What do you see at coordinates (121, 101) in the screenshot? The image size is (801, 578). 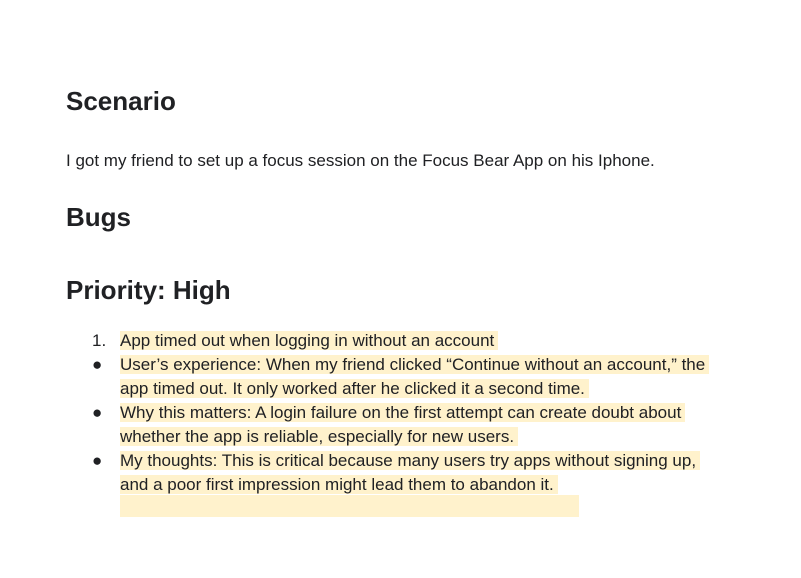 I see `scenario-heading: Scenario` at bounding box center [121, 101].